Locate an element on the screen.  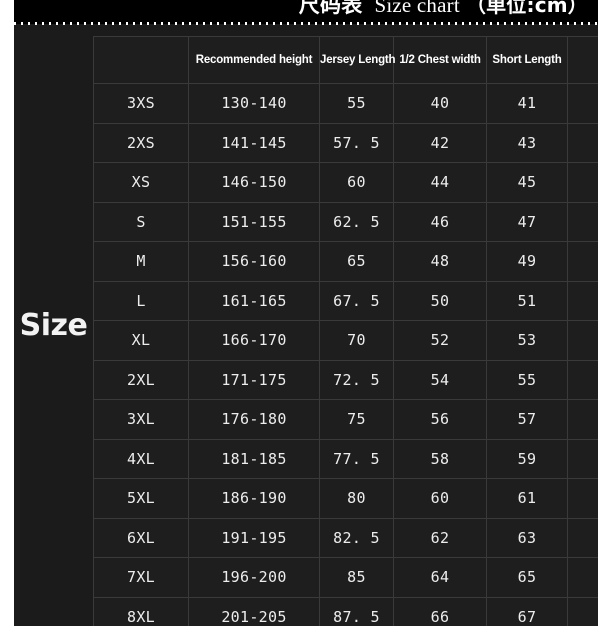
table-row: 2XS 141-145 57. 5 42 43 is located at coordinates (345, 142).